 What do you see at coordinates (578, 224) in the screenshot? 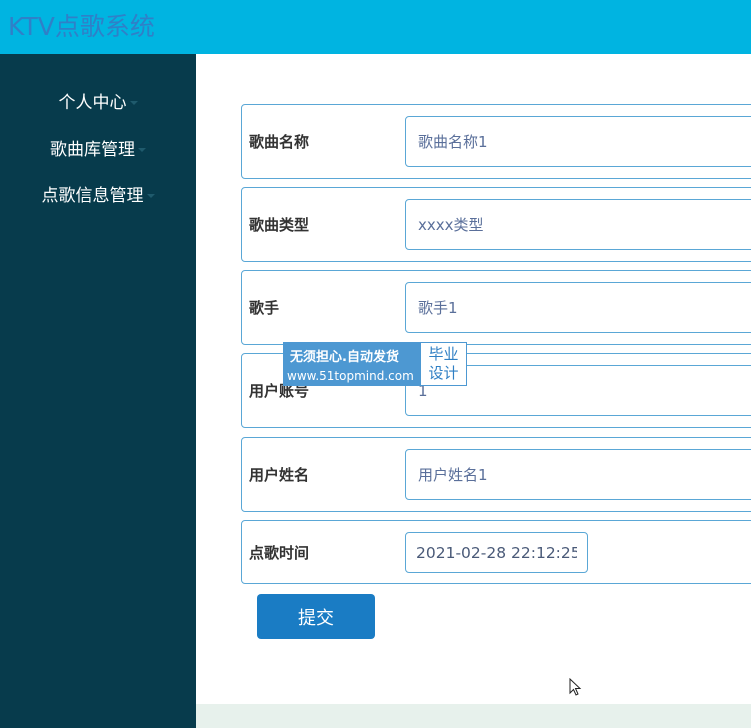
I see `song-type-input` at bounding box center [578, 224].